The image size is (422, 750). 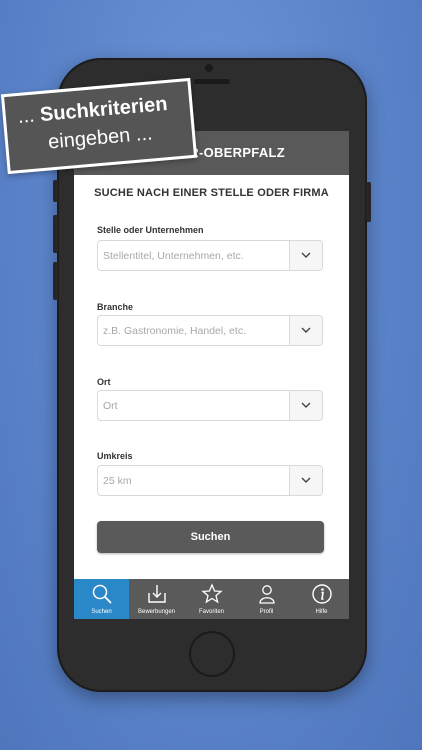 I want to click on industry-placeholder: z.B. Gastronomie, Handel, etc., so click(x=174, y=331).